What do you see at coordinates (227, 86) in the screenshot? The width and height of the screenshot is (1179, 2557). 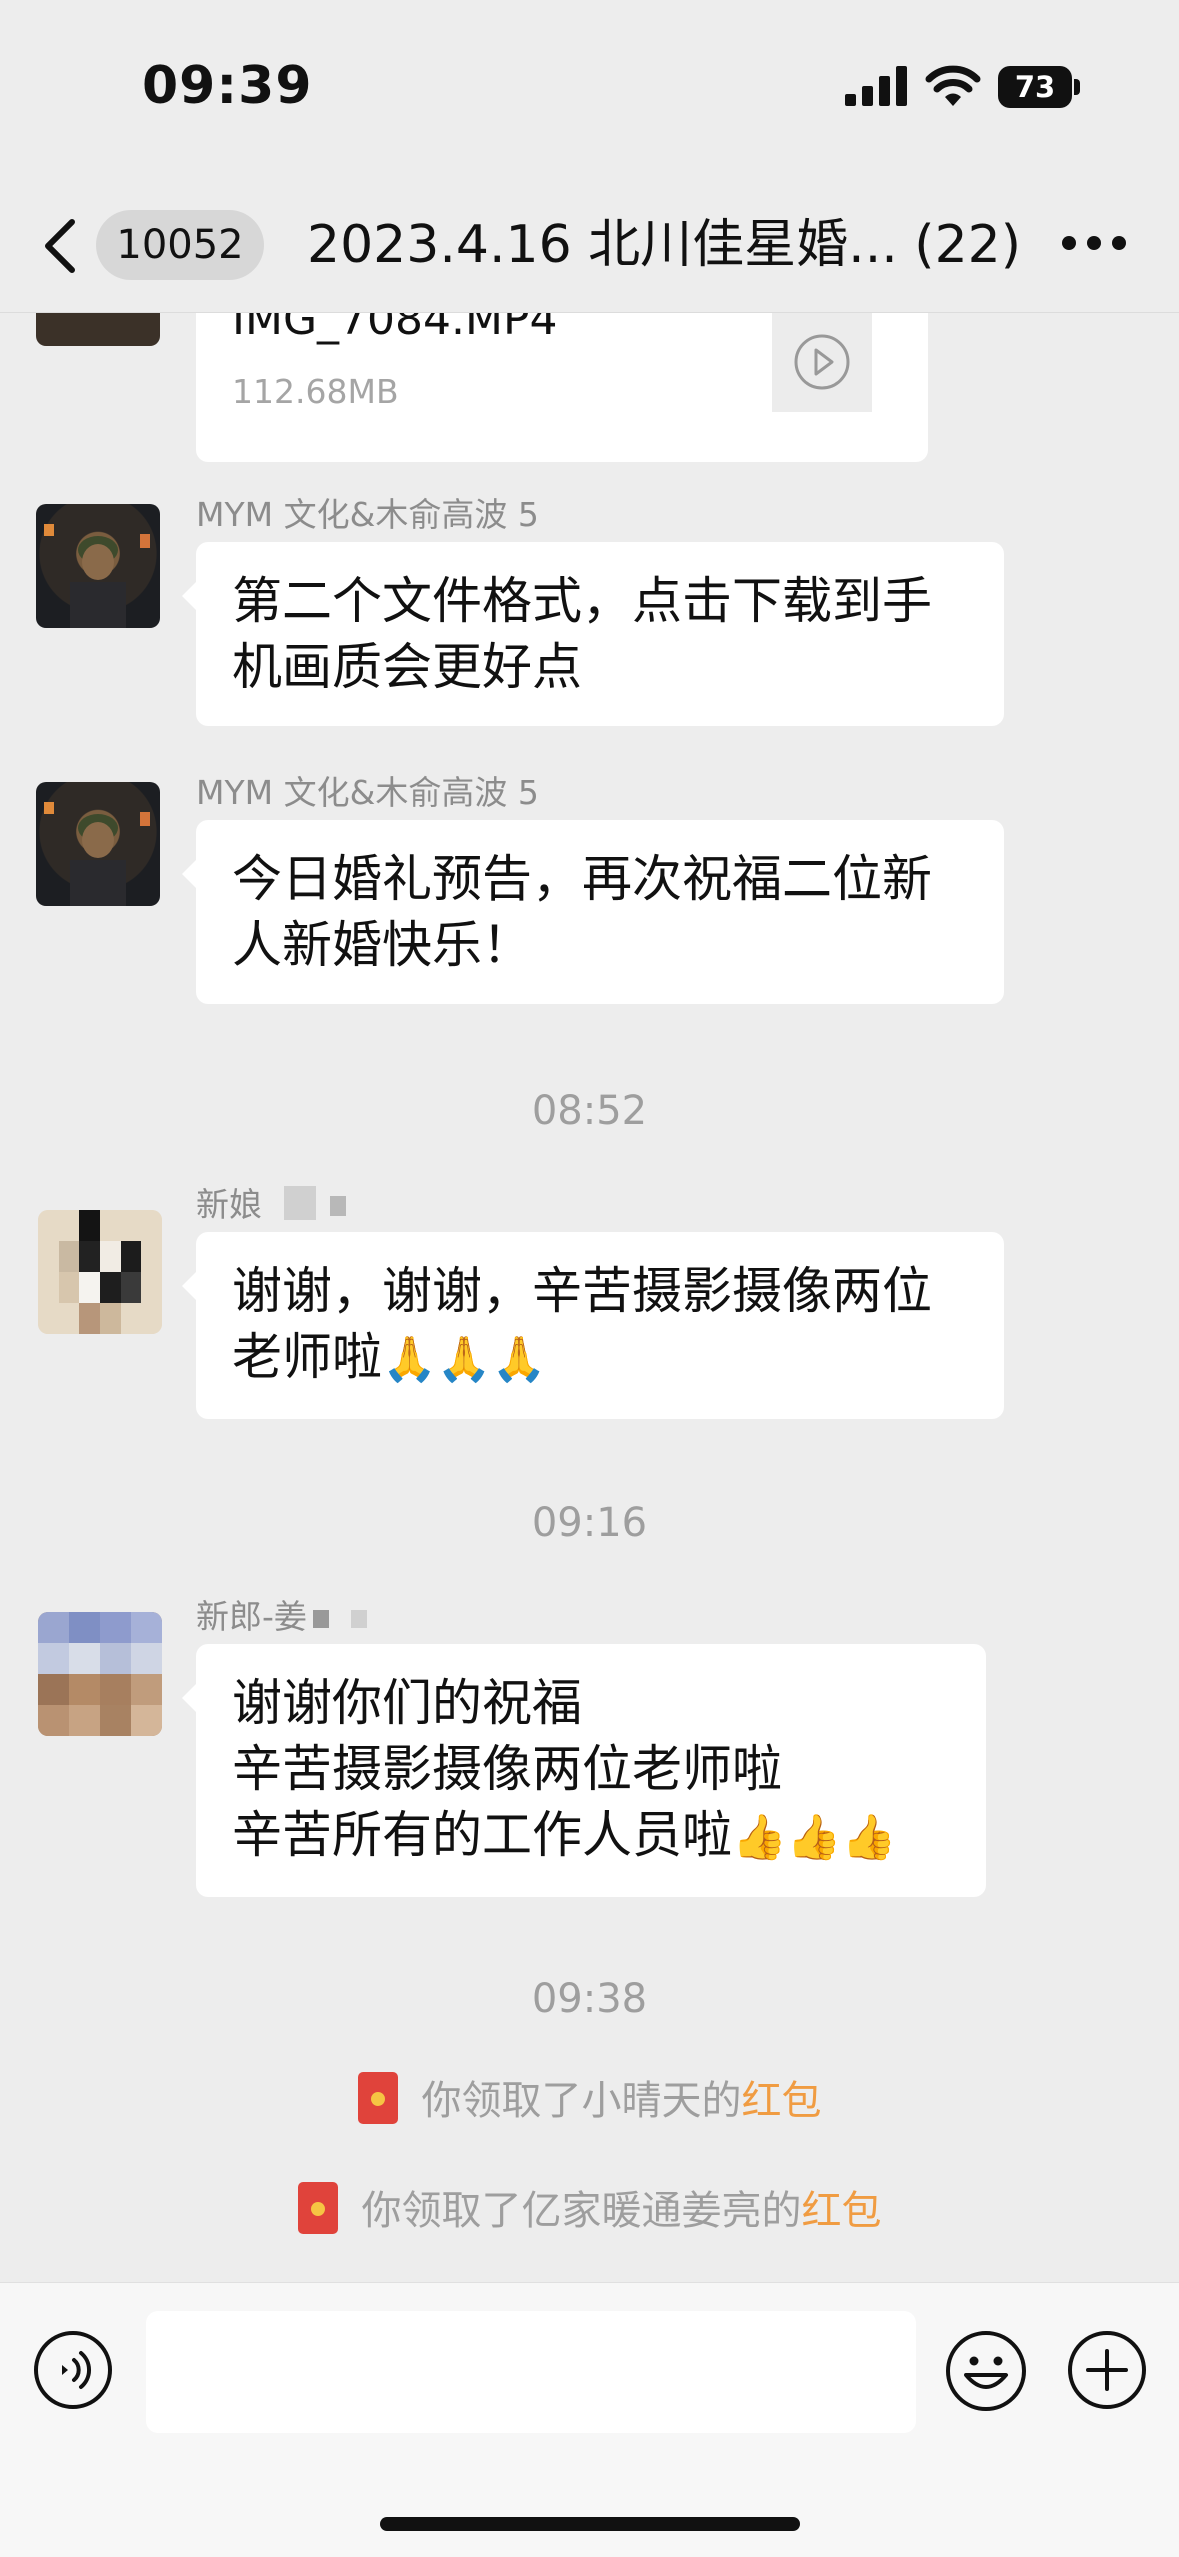 I see `status-time: 09:39` at bounding box center [227, 86].